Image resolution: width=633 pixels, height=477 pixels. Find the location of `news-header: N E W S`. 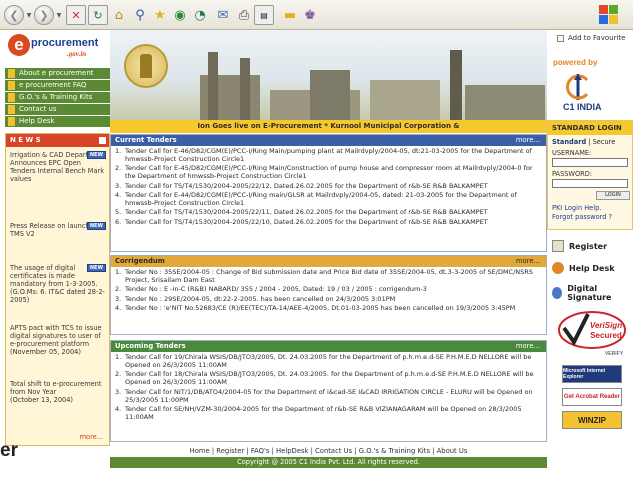

news-header: N E W S is located at coordinates (57, 140).